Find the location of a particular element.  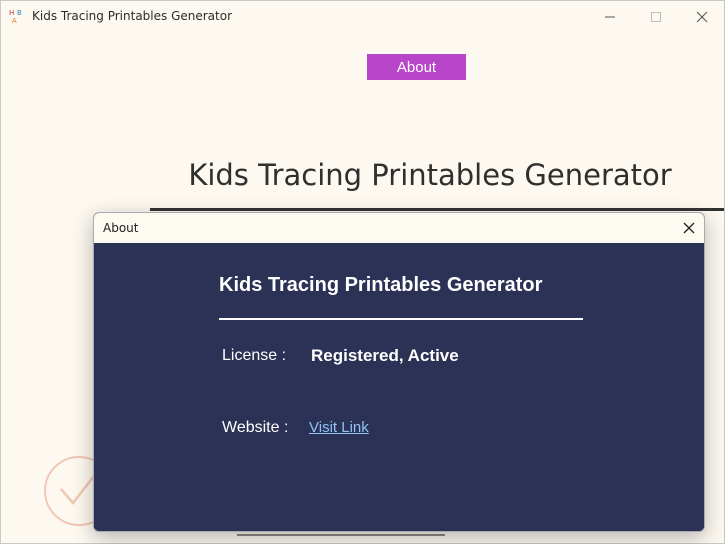

heading-divider is located at coordinates (437, 209).